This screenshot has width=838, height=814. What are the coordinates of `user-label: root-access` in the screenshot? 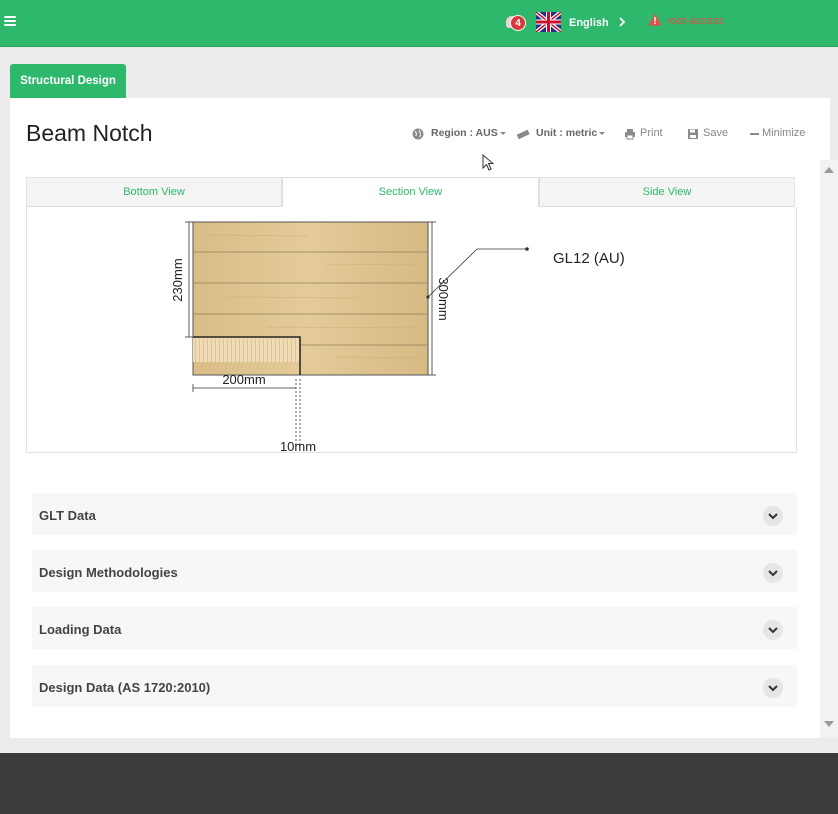 It's located at (695, 21).